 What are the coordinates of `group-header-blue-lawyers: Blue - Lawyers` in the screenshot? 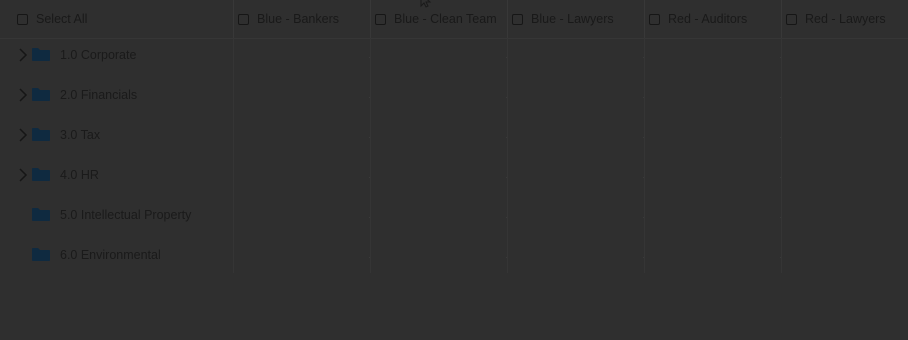 It's located at (575, 19).